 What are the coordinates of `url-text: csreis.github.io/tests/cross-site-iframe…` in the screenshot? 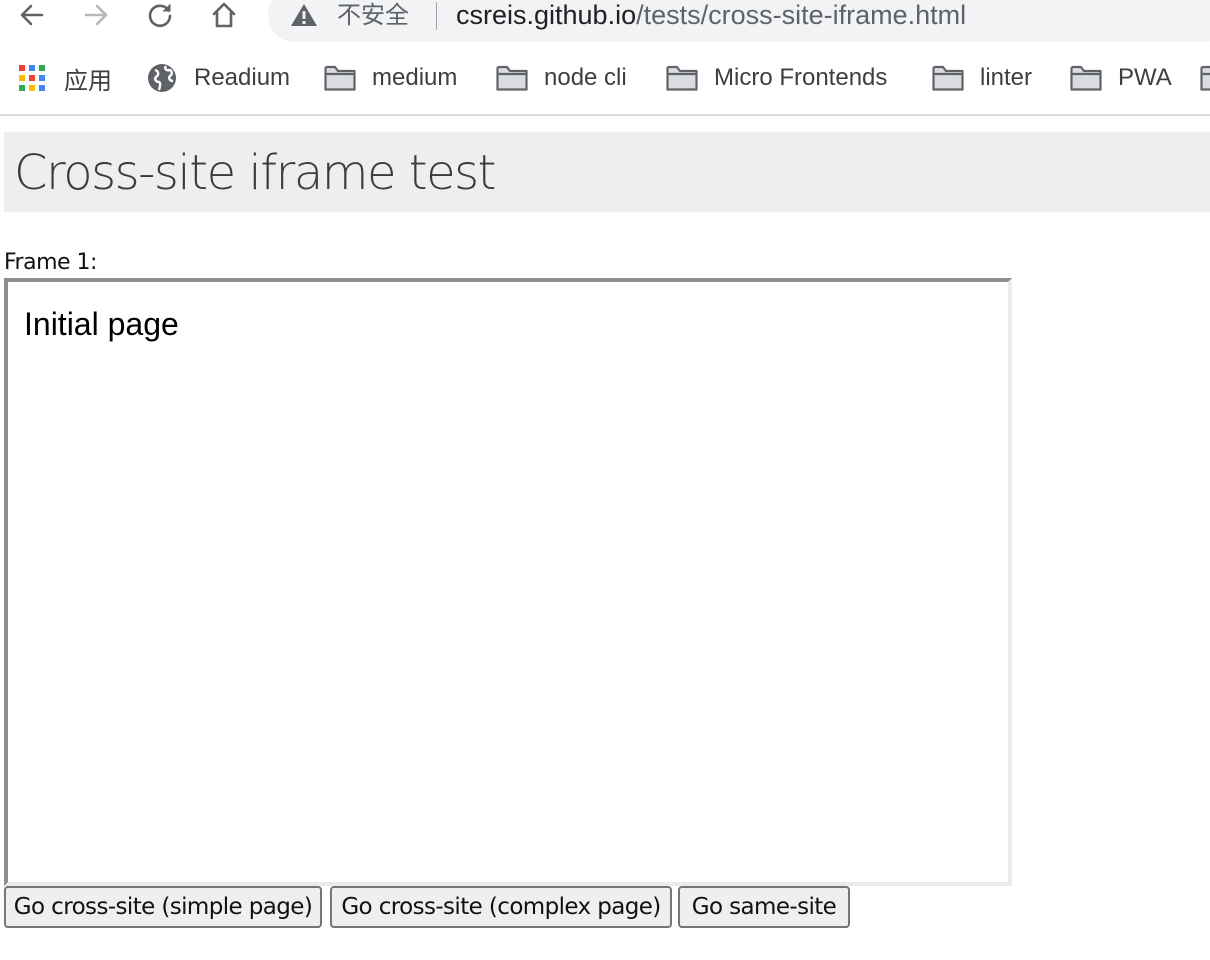 It's located at (711, 15).